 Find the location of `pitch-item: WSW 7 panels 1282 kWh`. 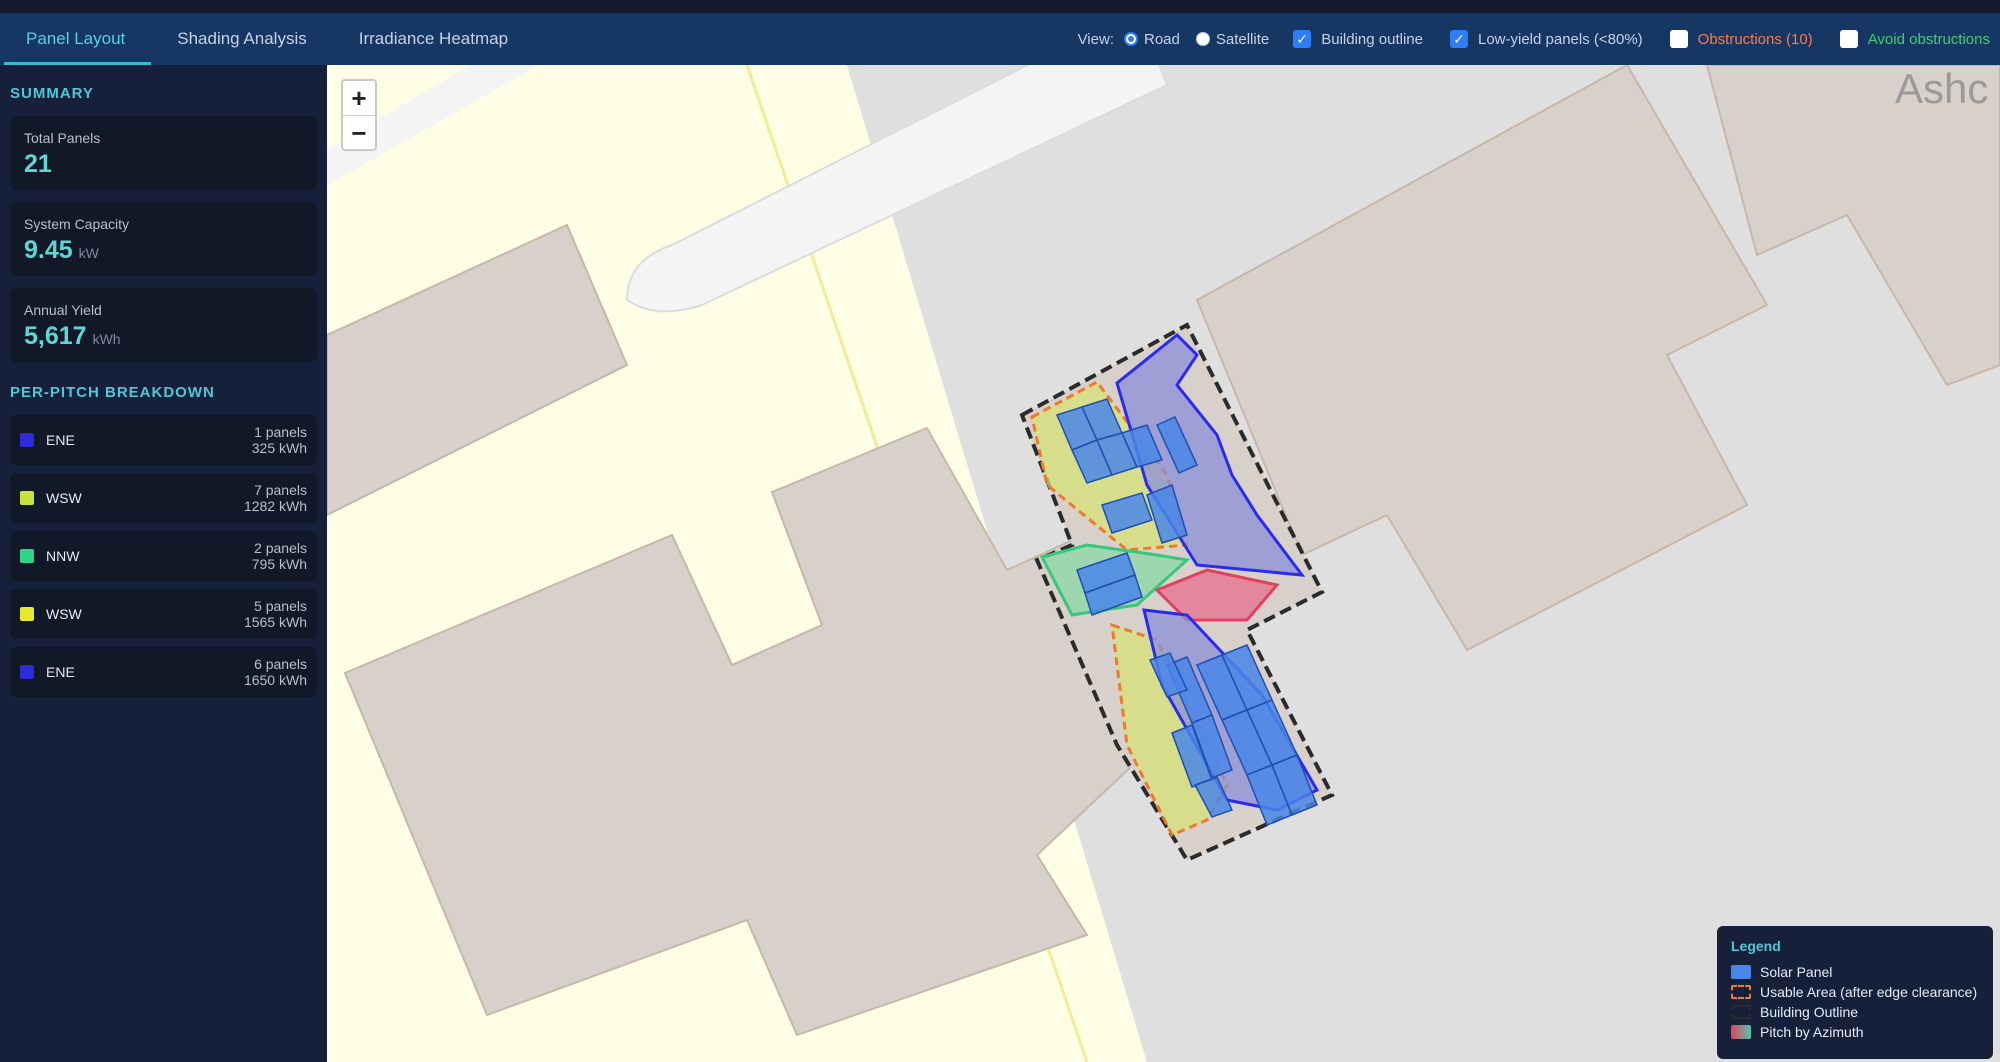

pitch-item: WSW 7 panels 1282 kWh is located at coordinates (163, 498).